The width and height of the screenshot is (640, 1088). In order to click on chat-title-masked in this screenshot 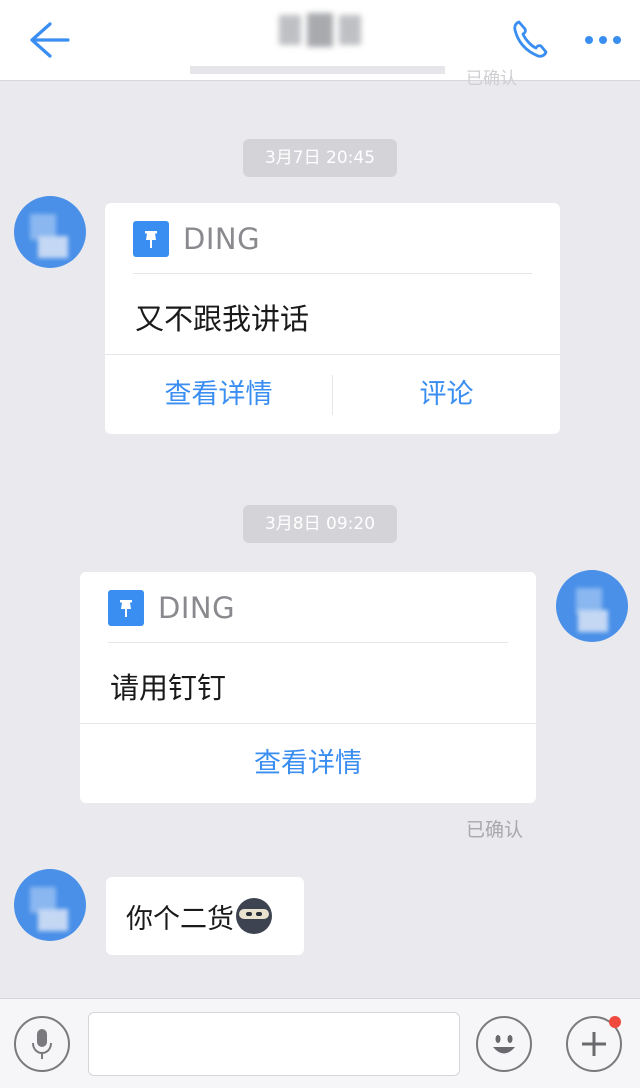, I will do `click(320, 30)`.